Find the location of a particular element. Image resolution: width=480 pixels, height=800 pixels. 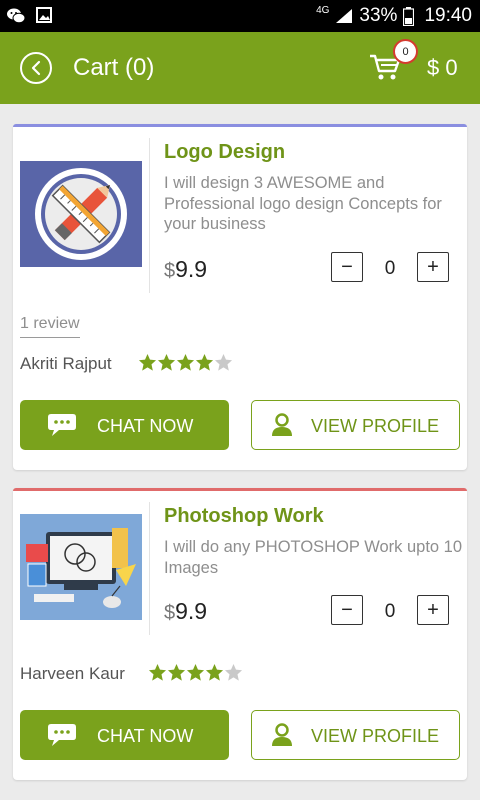

cart-count-badge: 0 is located at coordinates (405, 51).